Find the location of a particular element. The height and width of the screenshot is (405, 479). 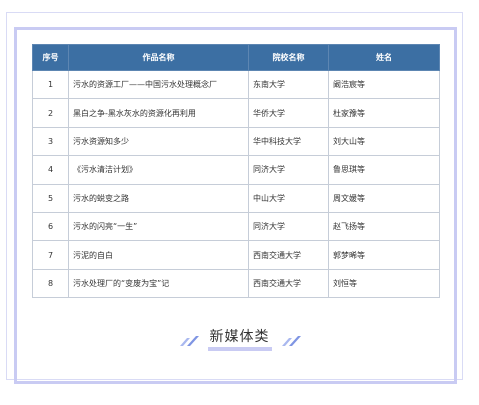

cell-number: 2 is located at coordinates (50, 113).